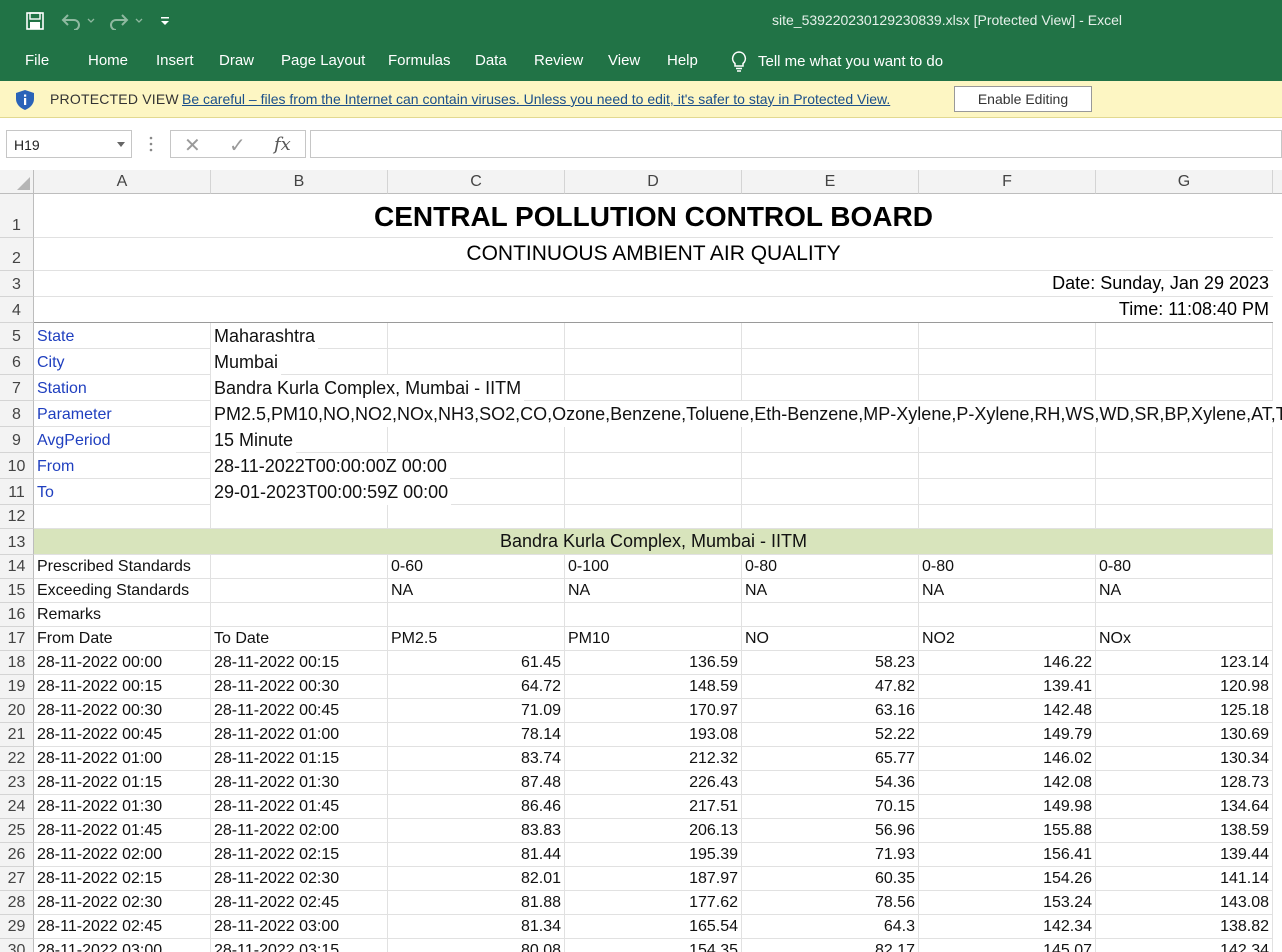 The image size is (1282, 952). I want to click on row-header-9: 9, so click(17, 440).